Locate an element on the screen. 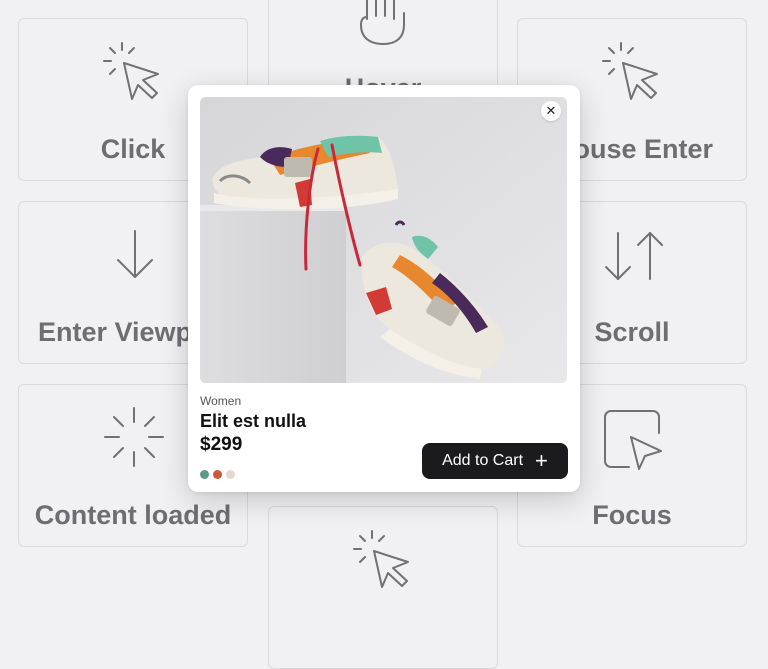  focus-cursor-icon is located at coordinates (633, 440).